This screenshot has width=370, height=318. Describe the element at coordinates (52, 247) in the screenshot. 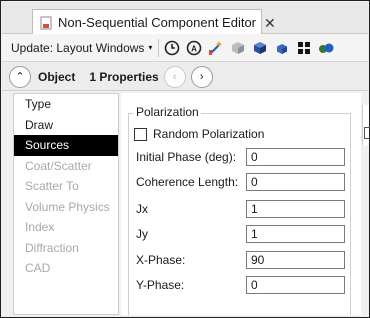

I see `category-item: Diffraction` at that location.